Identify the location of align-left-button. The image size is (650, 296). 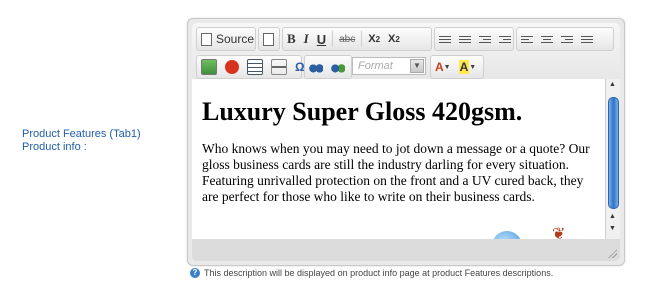
(527, 39).